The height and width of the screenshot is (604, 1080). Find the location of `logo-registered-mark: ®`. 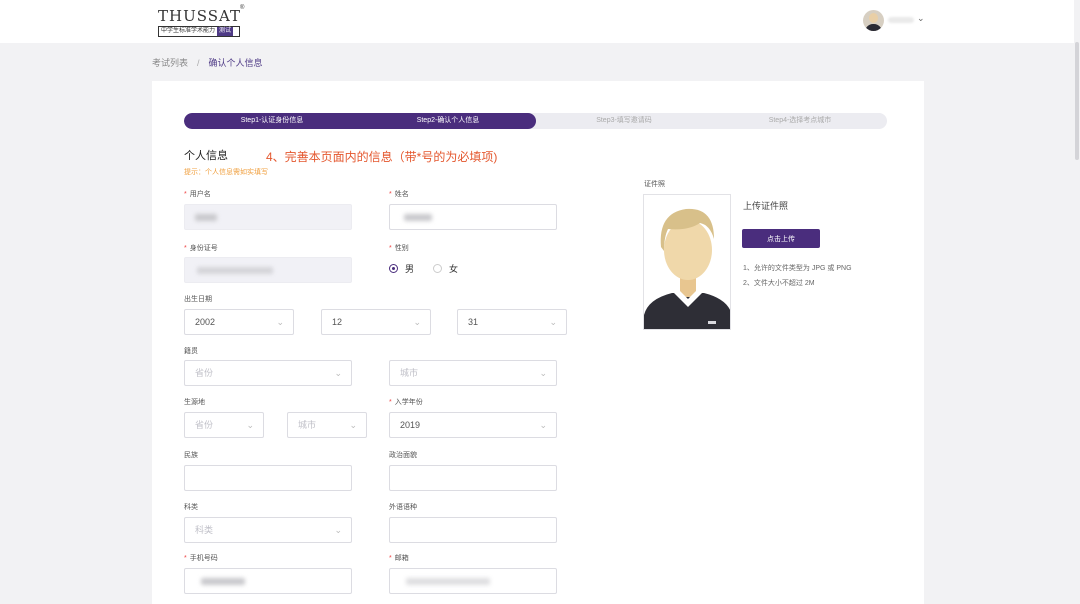

logo-registered-mark: ® is located at coordinates (242, 8).